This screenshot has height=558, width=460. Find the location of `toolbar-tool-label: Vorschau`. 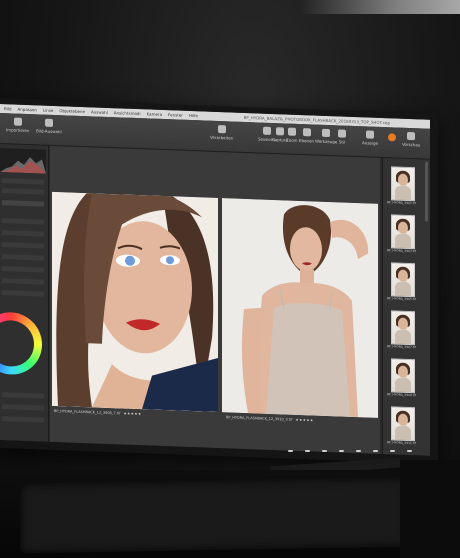

toolbar-tool-label: Vorschau is located at coordinates (411, 144).